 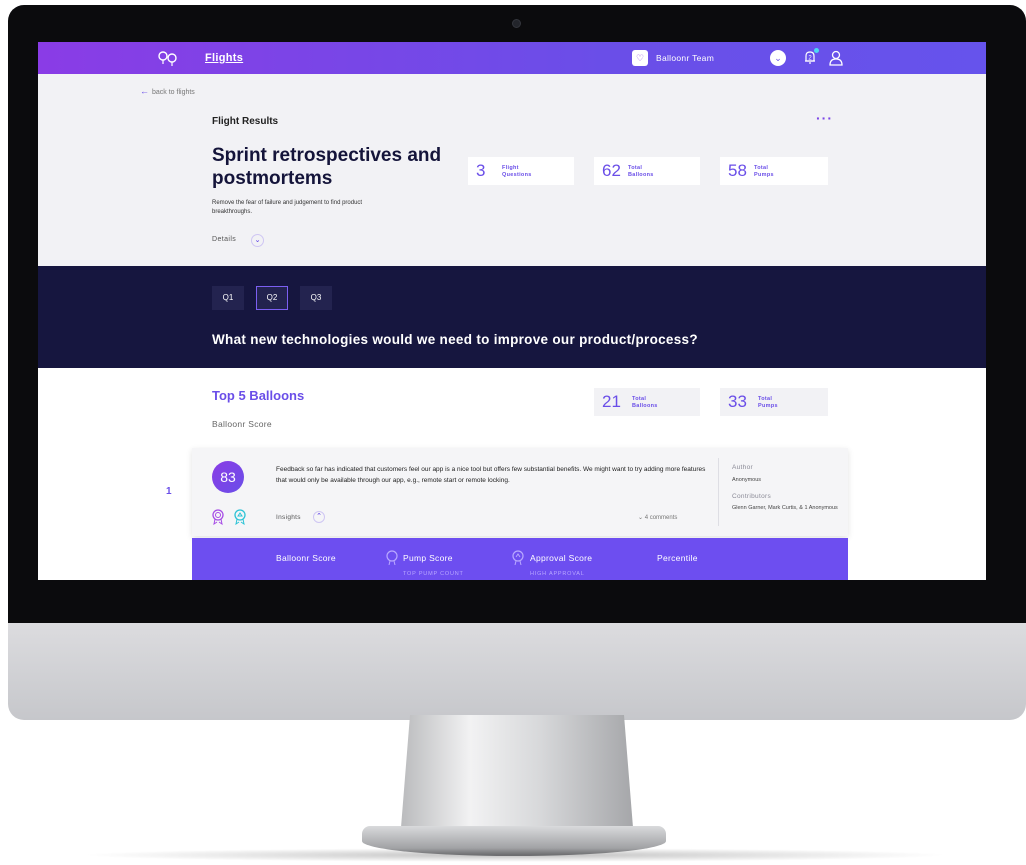 I want to click on team-badge-glyph: ♡, so click(x=640, y=57).